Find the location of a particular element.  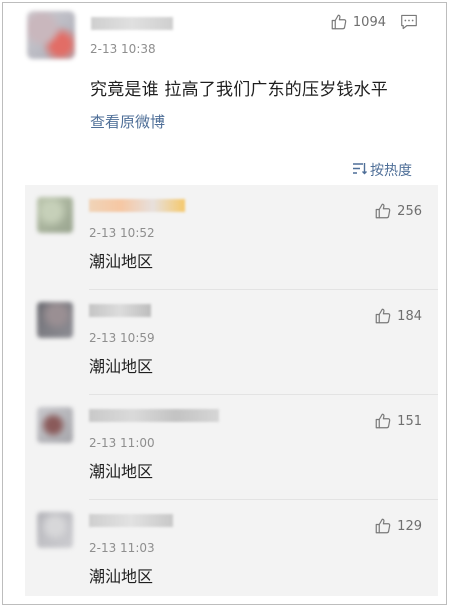

reply-like-button: 184 is located at coordinates (398, 316).